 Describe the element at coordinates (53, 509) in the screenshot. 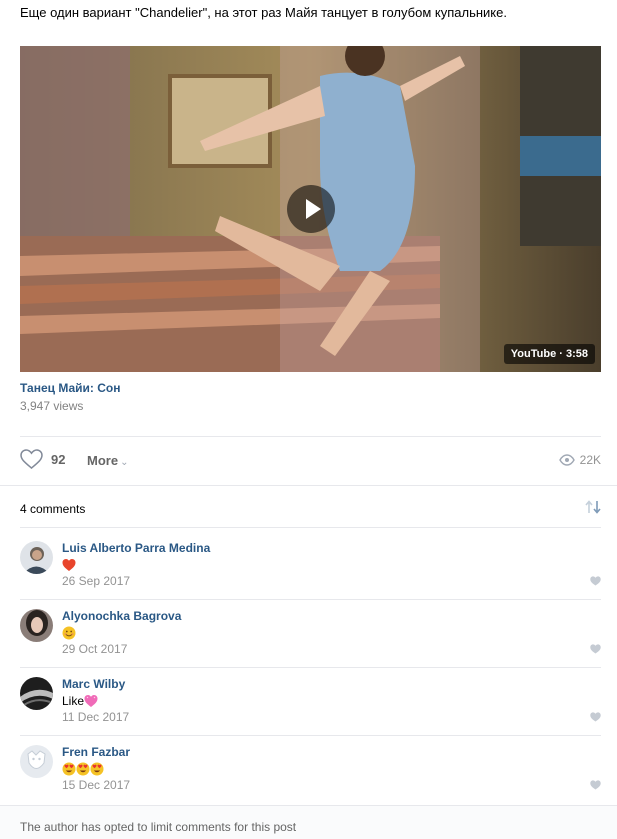

I see `comments-count: 4 comments` at that location.